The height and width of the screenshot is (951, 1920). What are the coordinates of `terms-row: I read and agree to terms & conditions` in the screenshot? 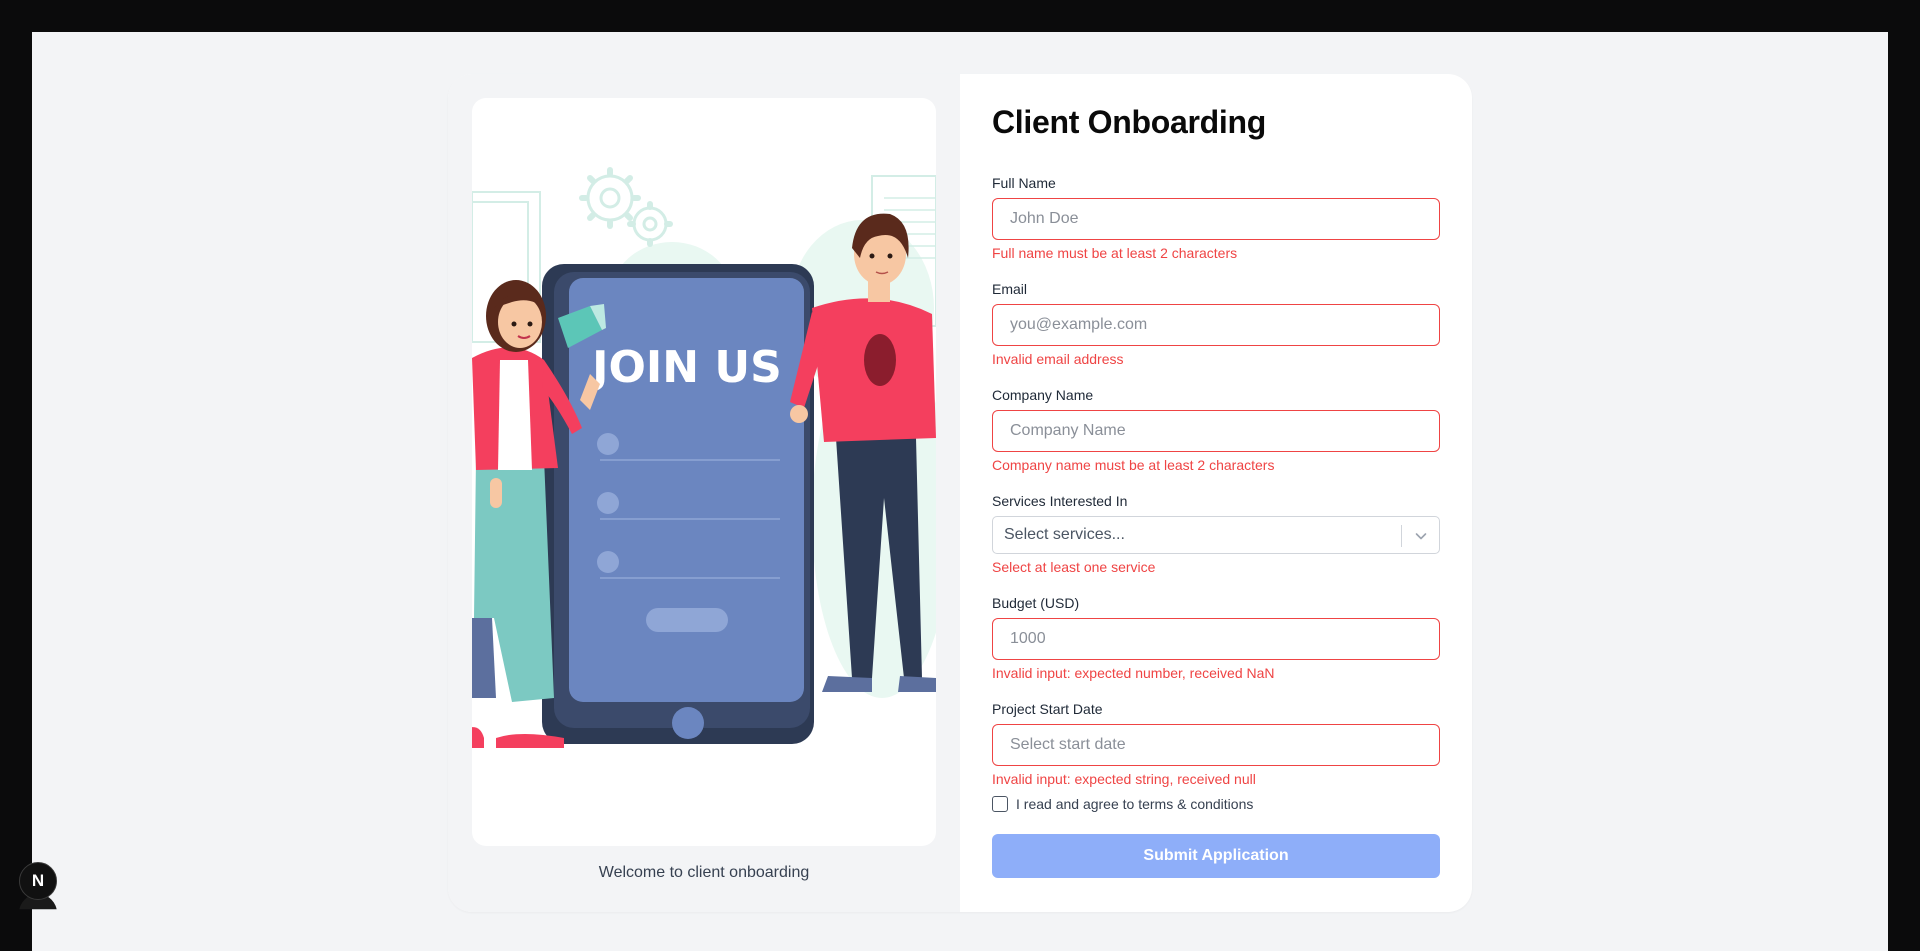 It's located at (1122, 804).